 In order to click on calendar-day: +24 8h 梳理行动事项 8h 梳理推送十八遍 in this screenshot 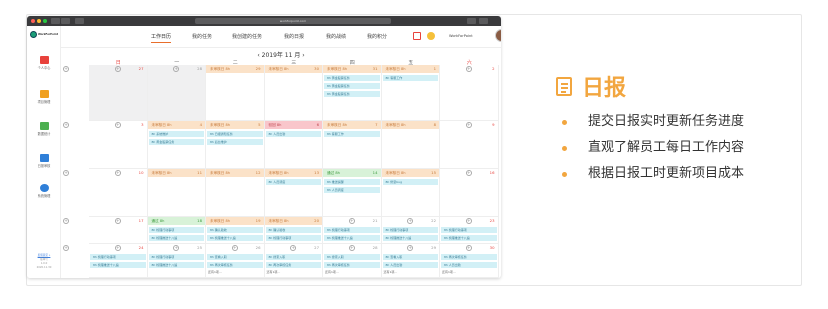, I will do `click(118, 261)`.